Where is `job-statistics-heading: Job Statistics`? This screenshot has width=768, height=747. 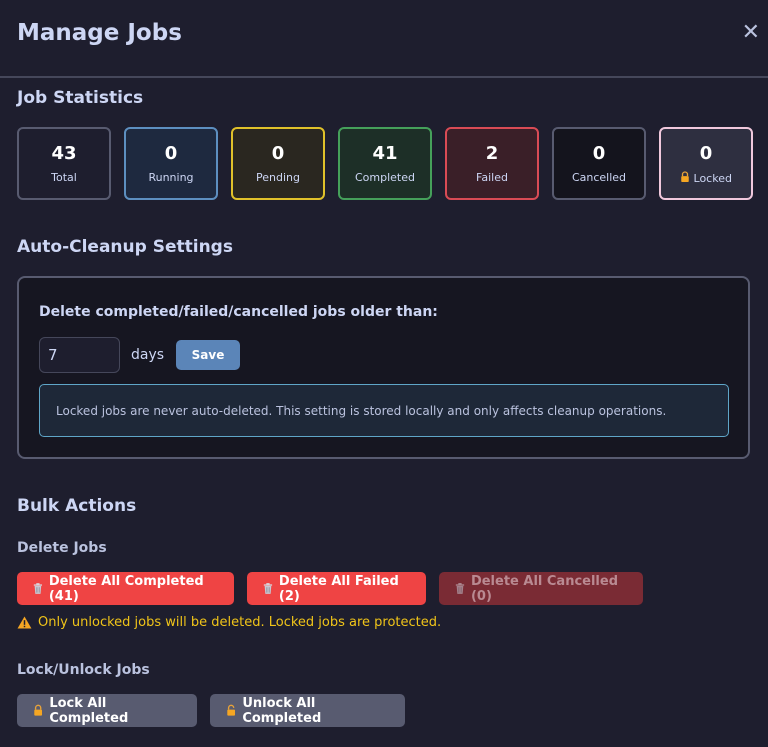
job-statistics-heading: Job Statistics is located at coordinates (80, 98).